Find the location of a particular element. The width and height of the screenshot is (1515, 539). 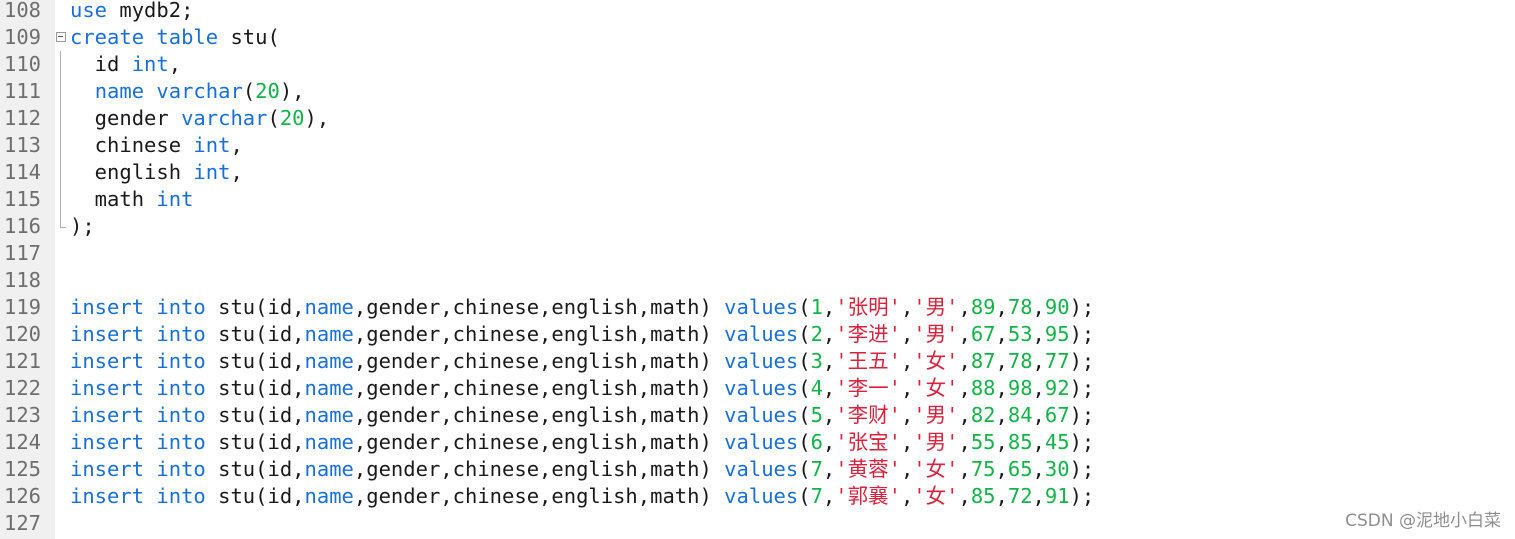

token-num: 55 is located at coordinates (983, 442).